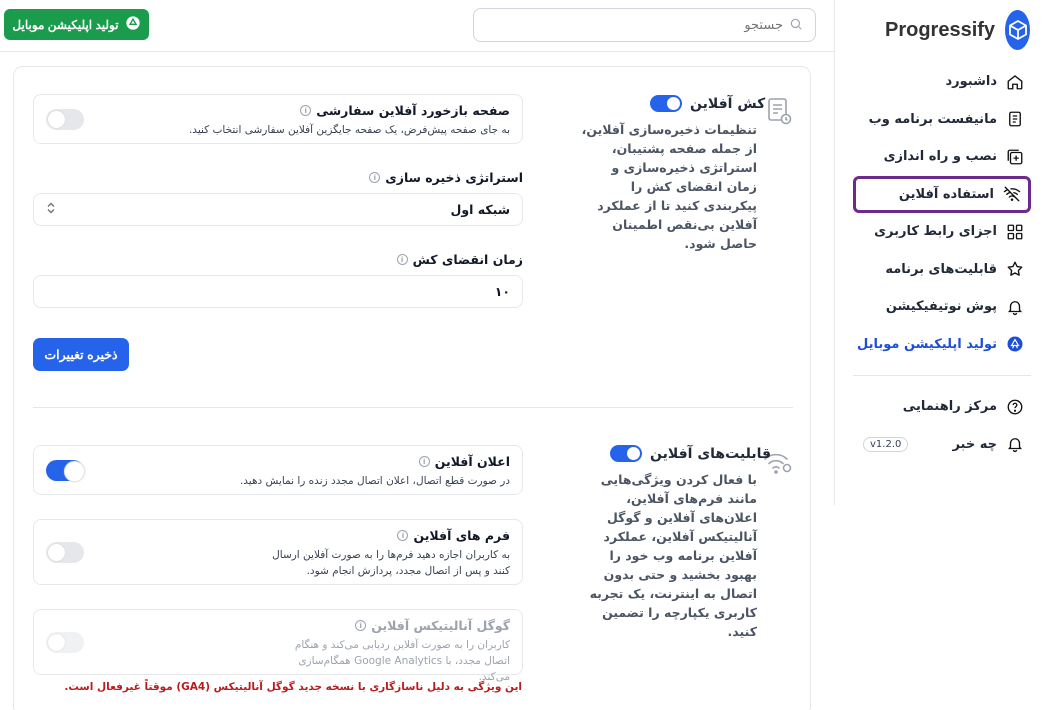 Image resolution: width=1050 pixels, height=710 pixels. Describe the element at coordinates (1012, 194) in the screenshot. I see `wifi-off-icon` at that location.